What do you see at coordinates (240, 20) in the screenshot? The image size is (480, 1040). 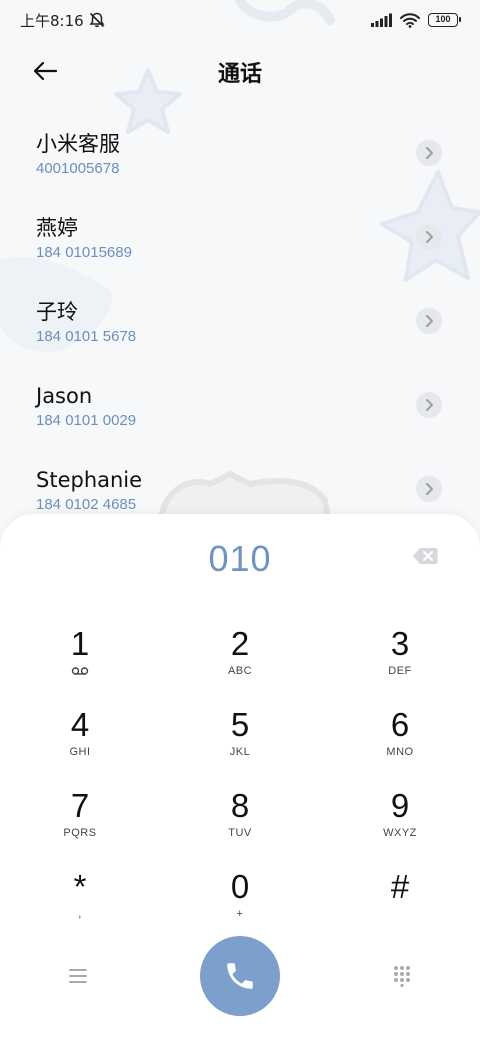 I see `status-bar: 上午8:16 100` at bounding box center [240, 20].